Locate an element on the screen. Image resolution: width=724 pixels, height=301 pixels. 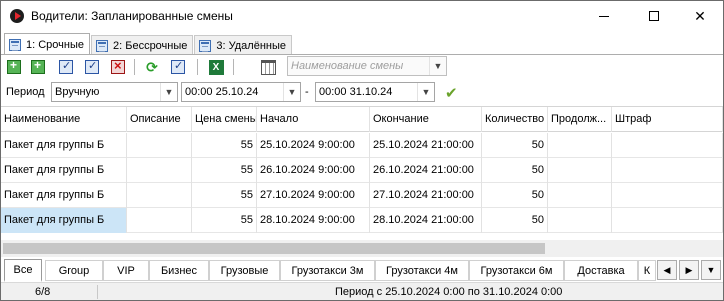
period-from-value: 00:00 25.10.24 is located at coordinates (222, 92).